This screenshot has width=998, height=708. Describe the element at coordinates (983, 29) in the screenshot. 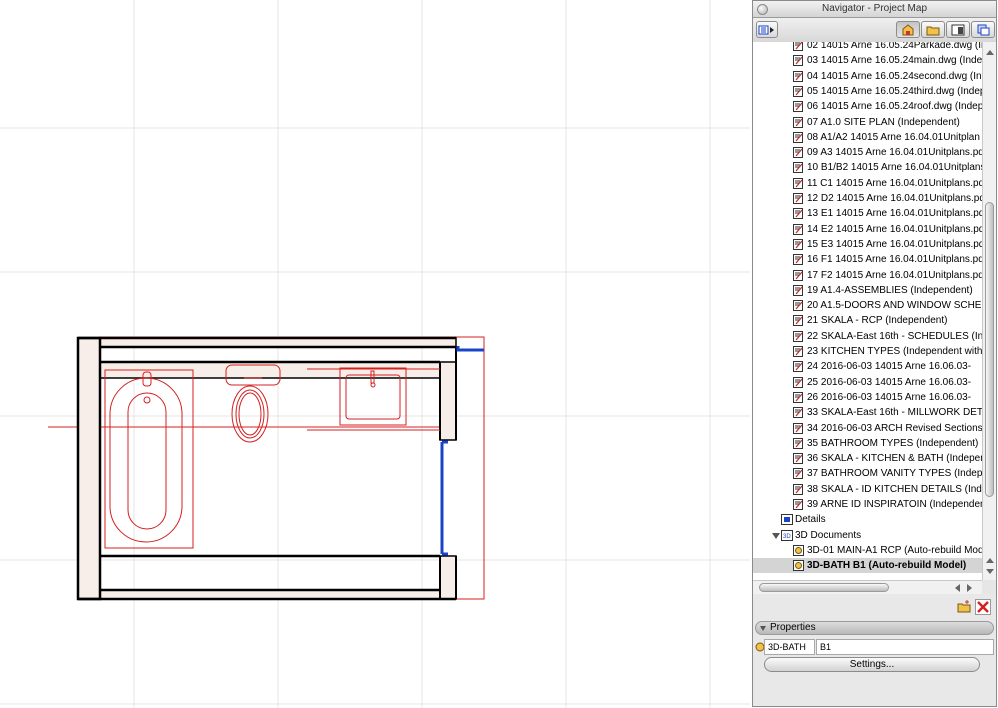

I see `publisher-sets-tab` at that location.